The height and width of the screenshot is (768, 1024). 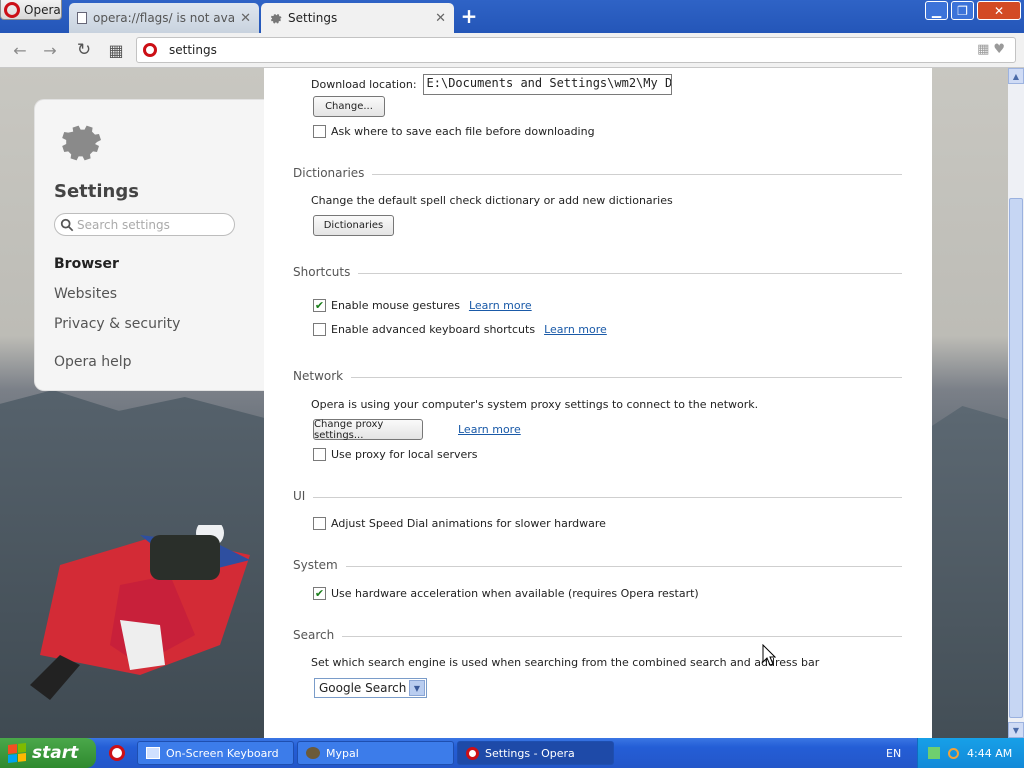 I want to click on new-tab-button: +, so click(x=469, y=16).